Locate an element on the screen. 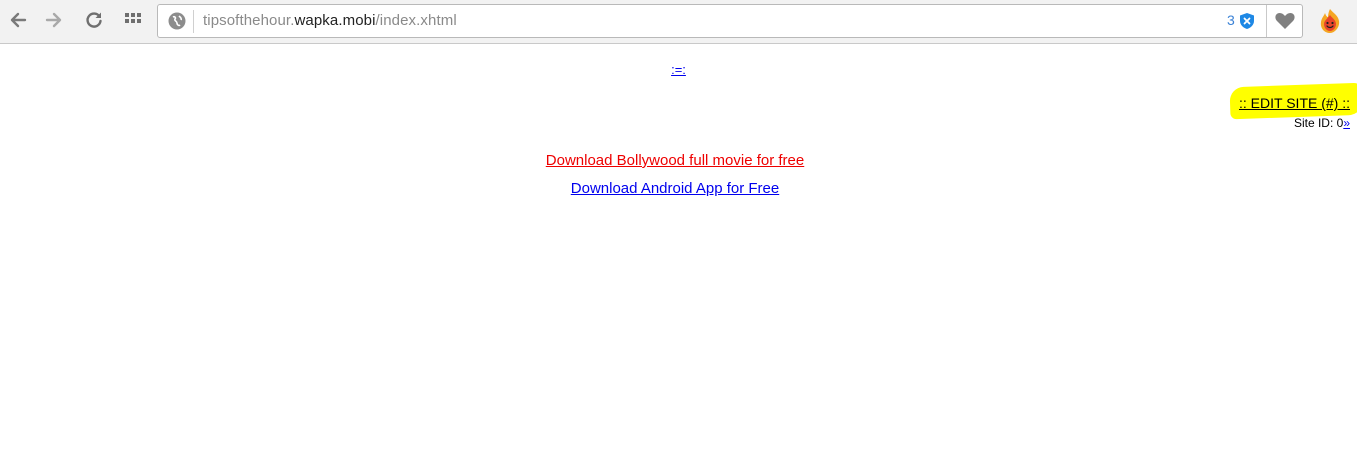 The width and height of the screenshot is (1357, 454). site-id-label: Site ID: 0 is located at coordinates (1318, 123).